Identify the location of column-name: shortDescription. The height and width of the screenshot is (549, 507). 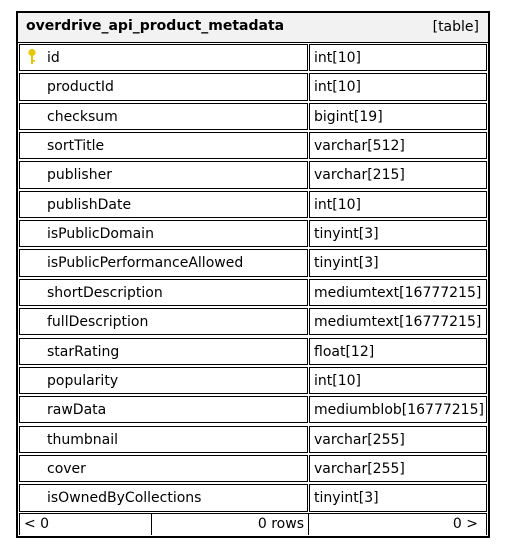
(163, 292).